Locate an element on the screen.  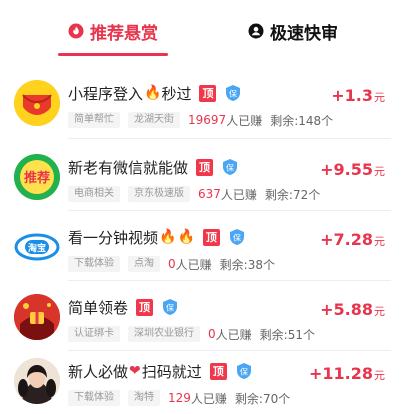
task-reward-price: +7.28元 is located at coordinates (352, 239).